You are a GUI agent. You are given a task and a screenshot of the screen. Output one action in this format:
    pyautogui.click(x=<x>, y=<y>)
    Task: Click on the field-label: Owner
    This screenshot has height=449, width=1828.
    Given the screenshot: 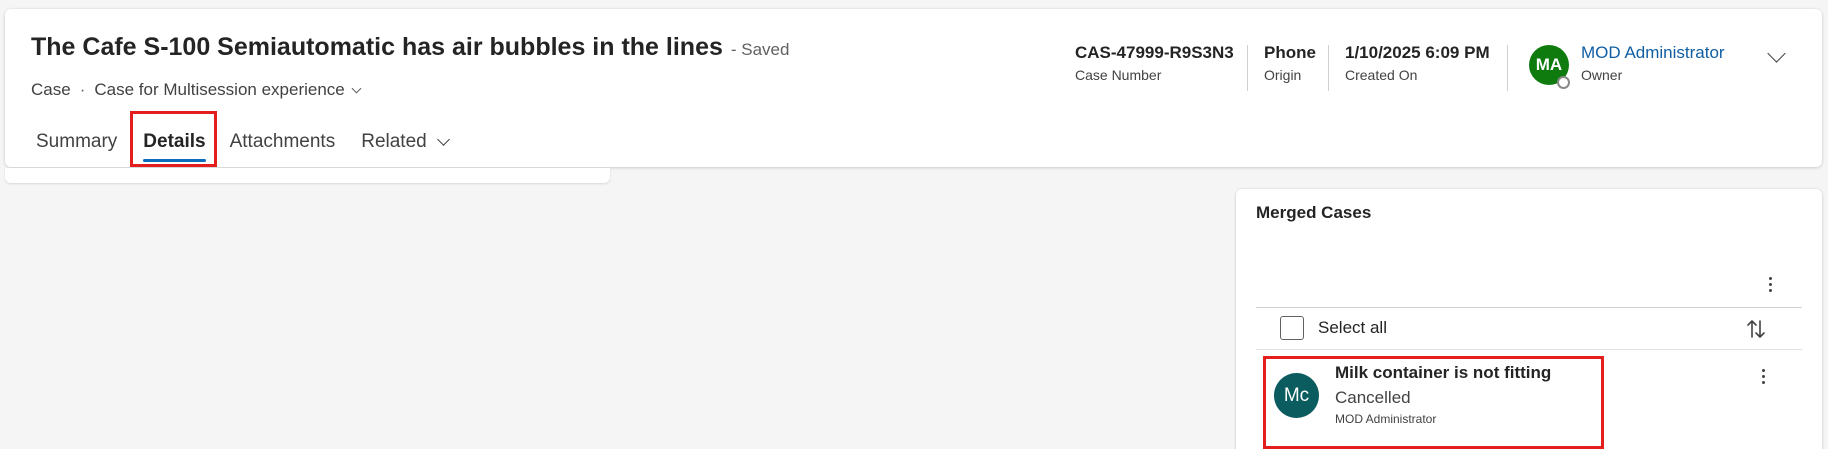 What is the action you would take?
    pyautogui.click(x=1602, y=75)
    